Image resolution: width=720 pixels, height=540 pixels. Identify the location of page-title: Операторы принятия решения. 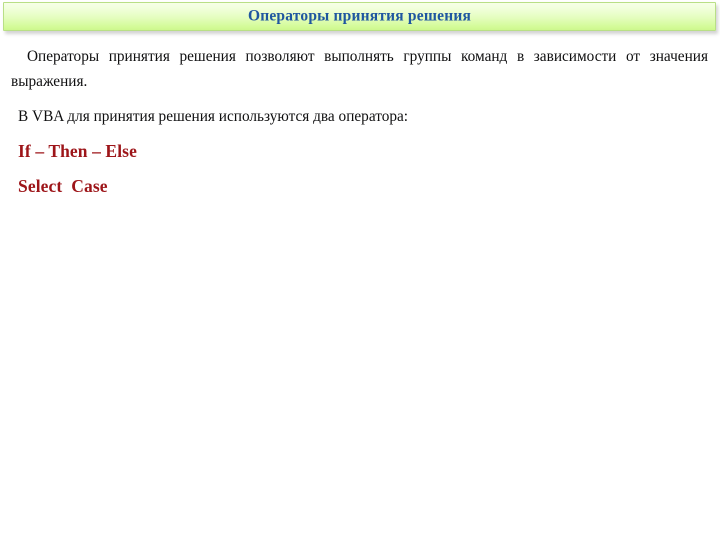
(359, 16).